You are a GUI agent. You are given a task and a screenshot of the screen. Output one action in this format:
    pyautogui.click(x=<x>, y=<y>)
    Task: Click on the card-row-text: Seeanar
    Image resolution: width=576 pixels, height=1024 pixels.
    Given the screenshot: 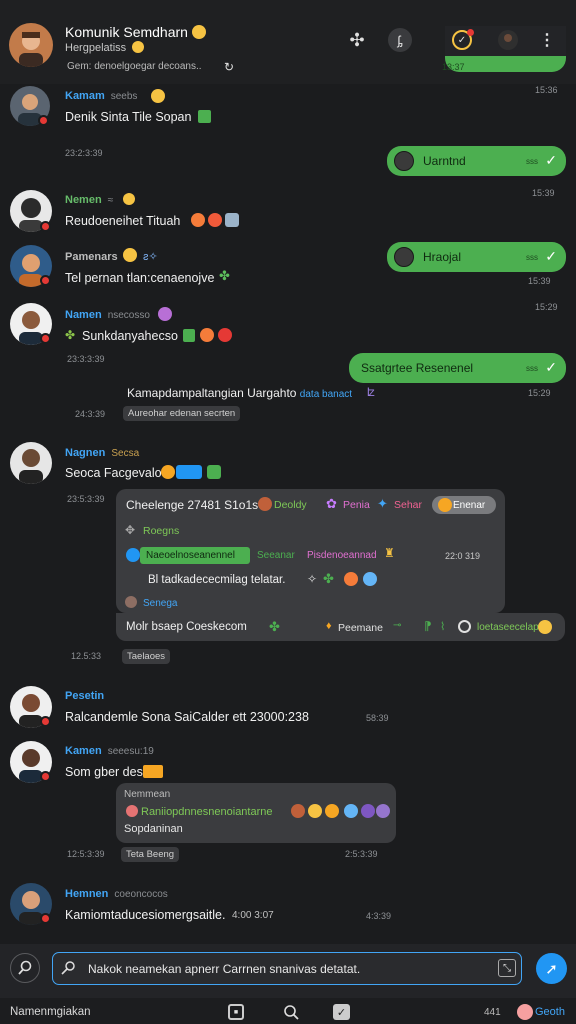 What is the action you would take?
    pyautogui.click(x=276, y=555)
    